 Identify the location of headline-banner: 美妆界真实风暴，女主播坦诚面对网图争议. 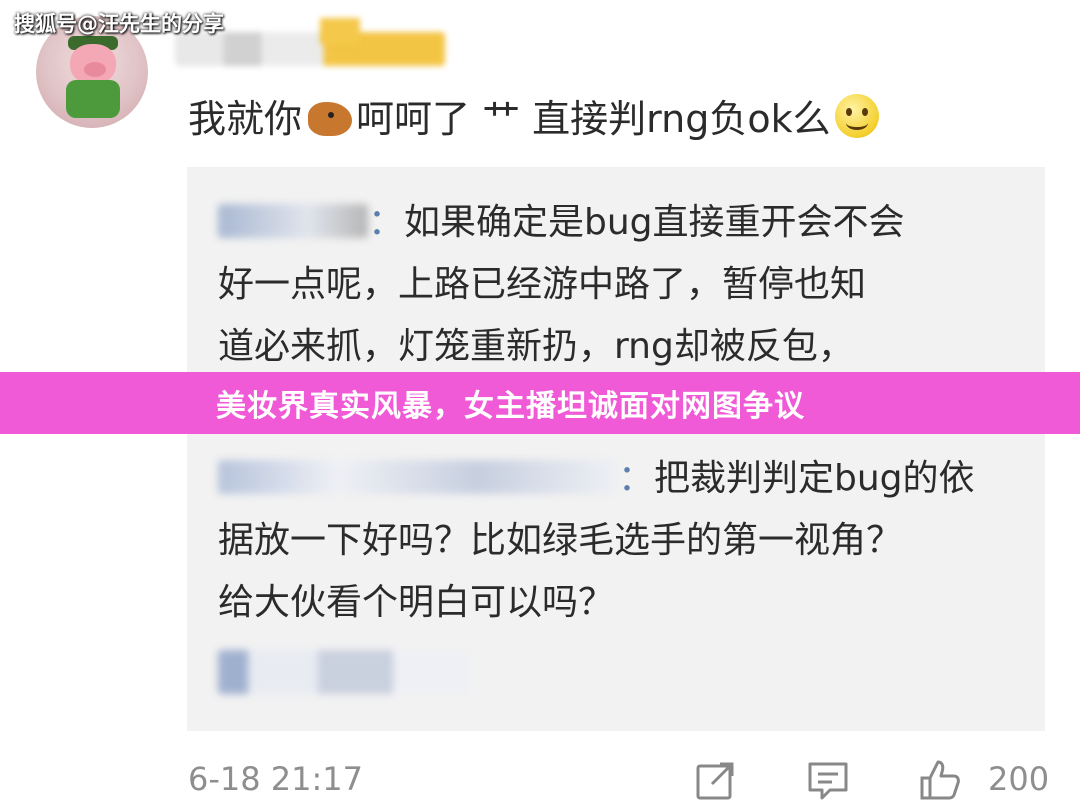
(540, 403).